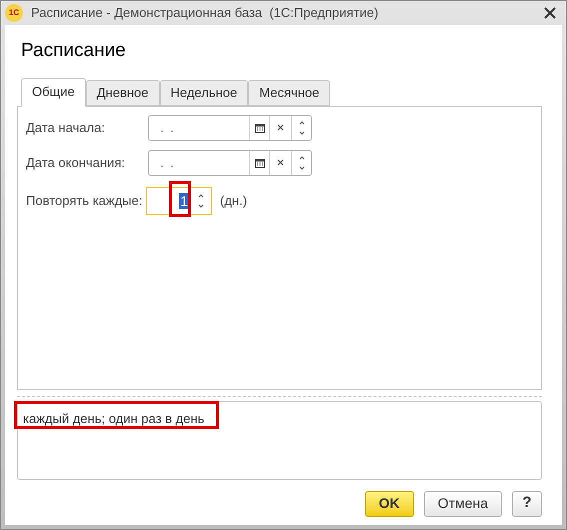 Image resolution: width=567 pixels, height=530 pixels. I want to click on tab: Общие, so click(53, 92).